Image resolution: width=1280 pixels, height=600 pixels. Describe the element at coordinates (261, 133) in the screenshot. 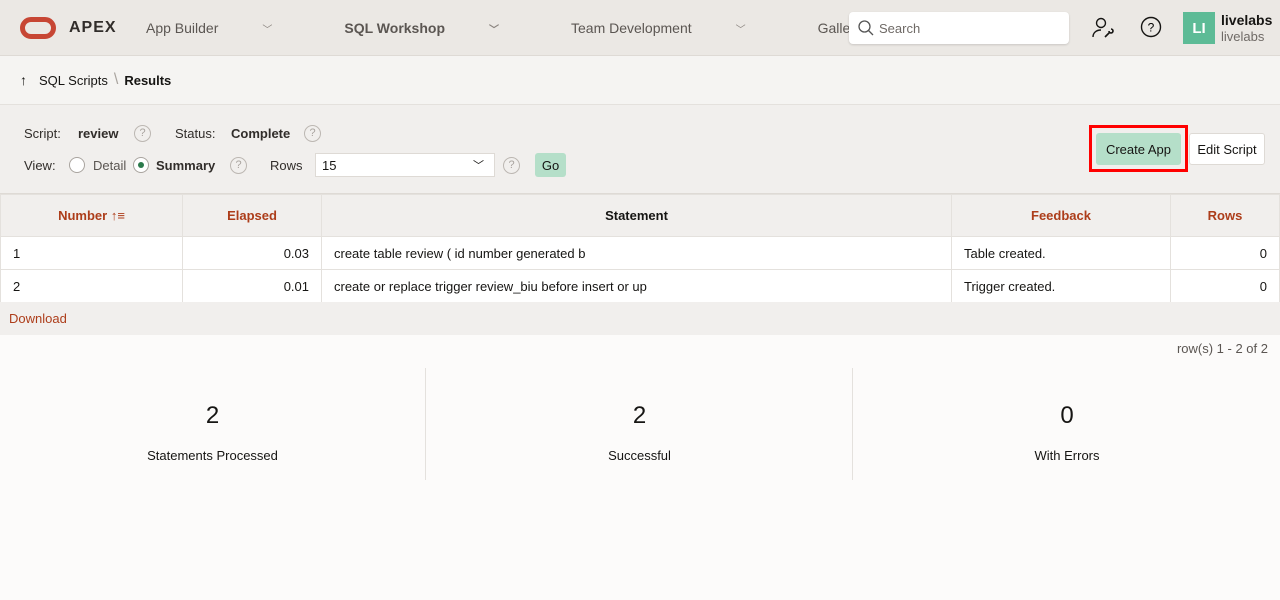

I see `status-value: Complete` at that location.